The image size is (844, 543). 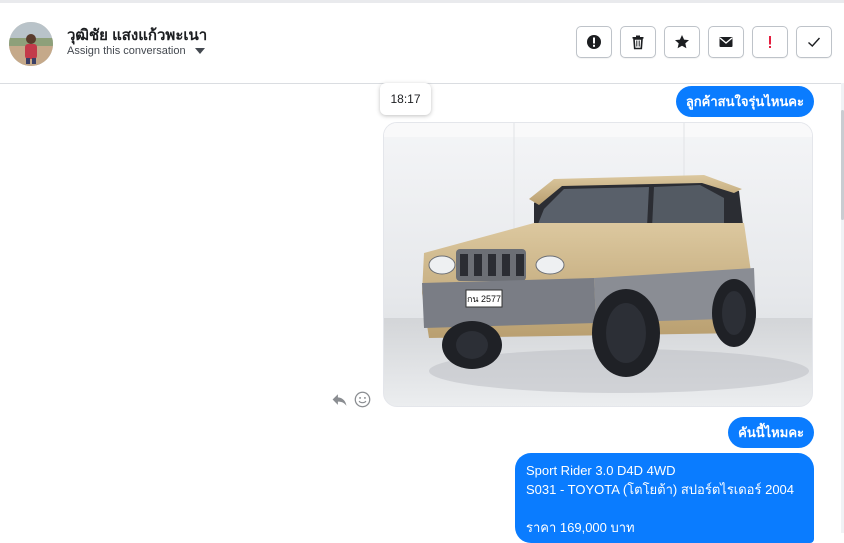 What do you see at coordinates (199, 51) in the screenshot?
I see `caret-down-icon` at bounding box center [199, 51].